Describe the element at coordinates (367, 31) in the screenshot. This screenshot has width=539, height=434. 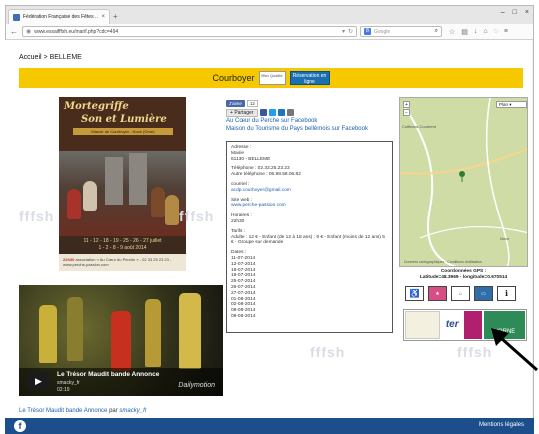
I see `google-icon: 8` at that location.